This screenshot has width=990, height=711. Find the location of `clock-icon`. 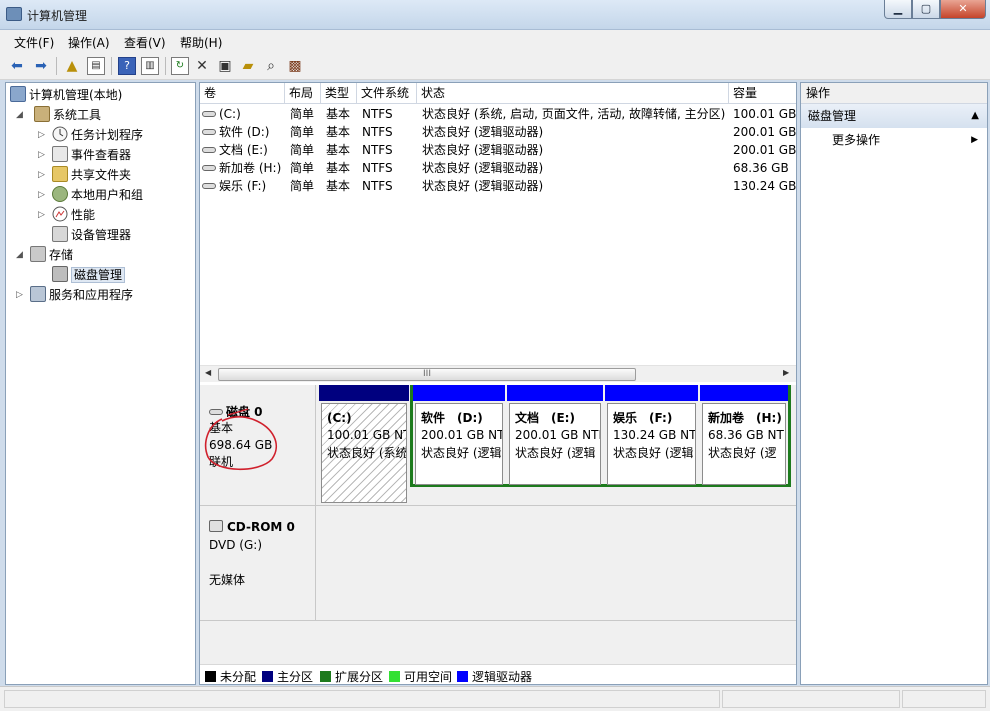

clock-icon is located at coordinates (60, 134).